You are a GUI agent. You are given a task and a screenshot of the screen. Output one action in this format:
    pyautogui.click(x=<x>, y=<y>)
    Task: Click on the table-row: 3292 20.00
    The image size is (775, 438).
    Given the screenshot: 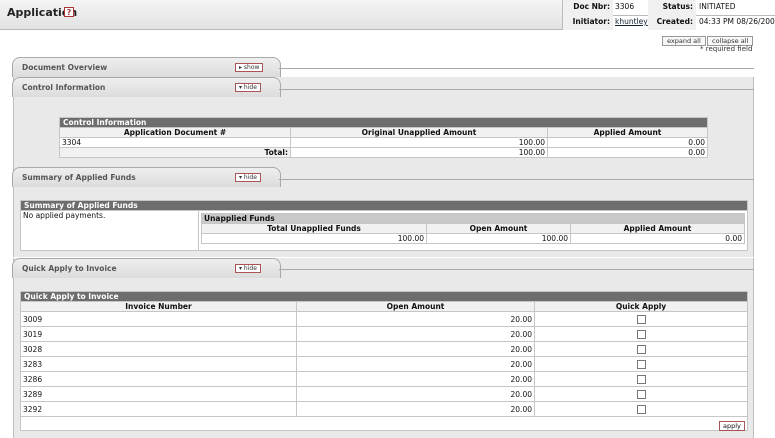 What is the action you would take?
    pyautogui.click(x=384, y=409)
    